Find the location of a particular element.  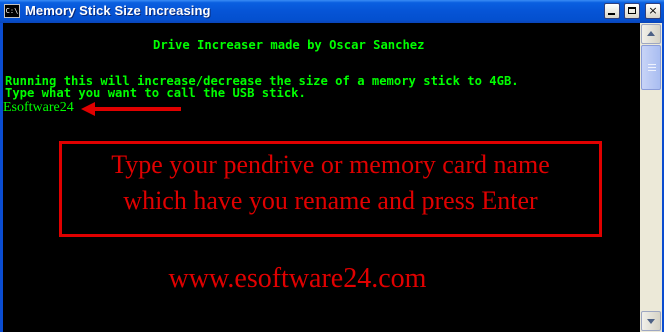

scroll-thumb is located at coordinates (651, 67).